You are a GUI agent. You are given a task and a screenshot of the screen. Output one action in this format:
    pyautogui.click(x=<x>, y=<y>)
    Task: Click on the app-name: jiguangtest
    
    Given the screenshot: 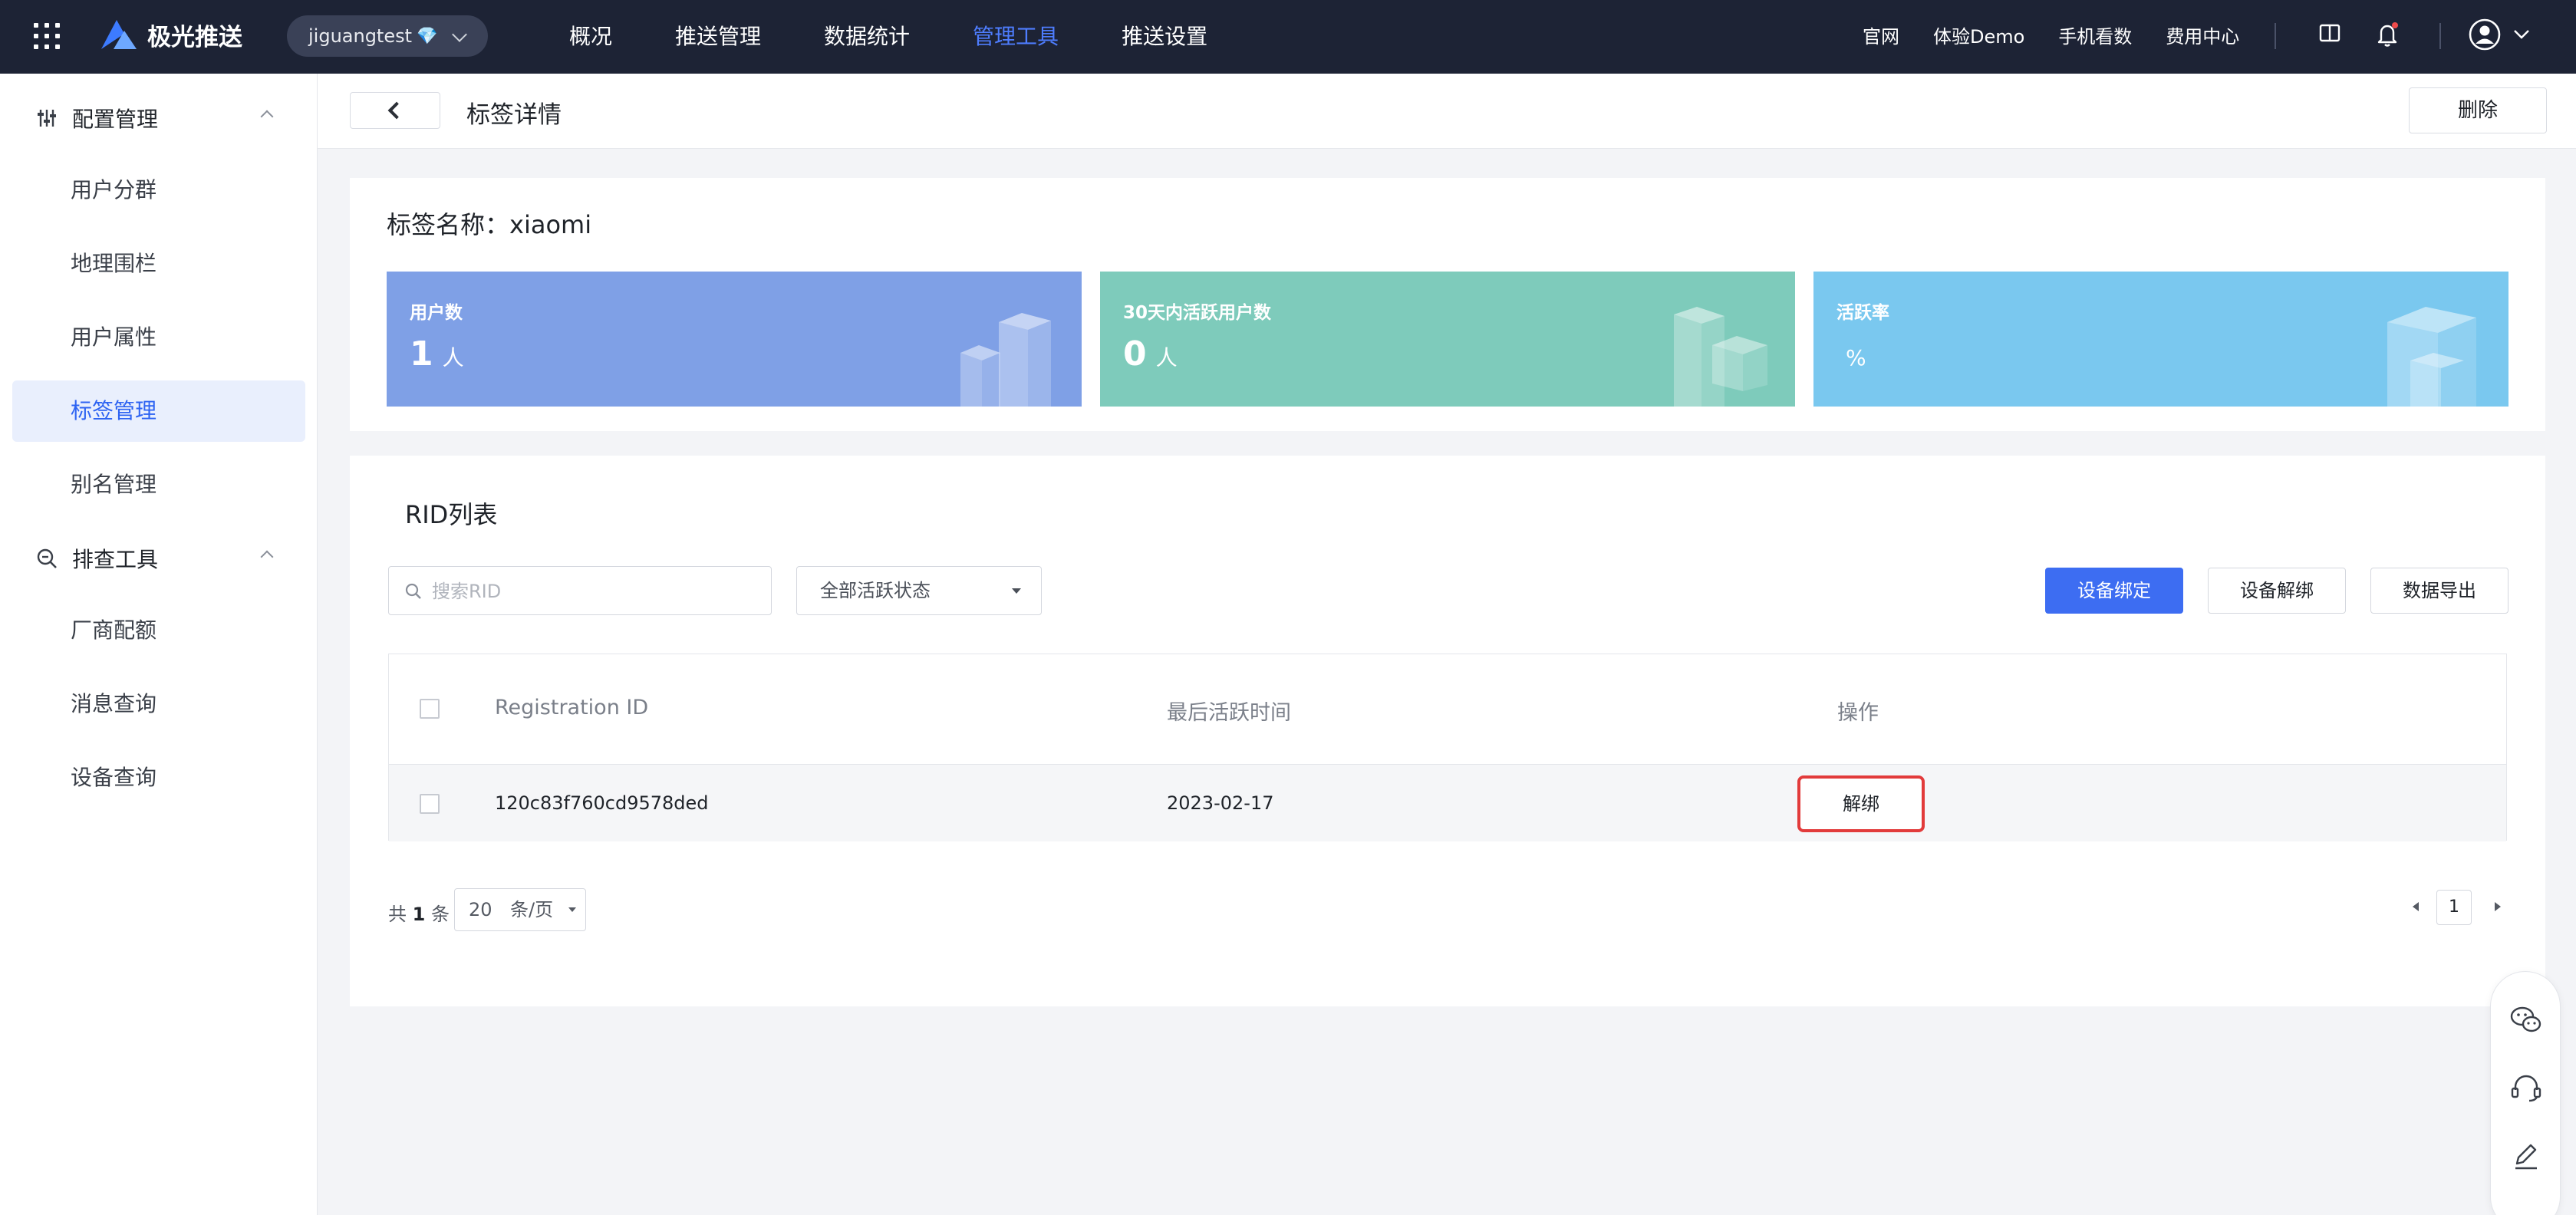 What is the action you would take?
    pyautogui.click(x=360, y=36)
    